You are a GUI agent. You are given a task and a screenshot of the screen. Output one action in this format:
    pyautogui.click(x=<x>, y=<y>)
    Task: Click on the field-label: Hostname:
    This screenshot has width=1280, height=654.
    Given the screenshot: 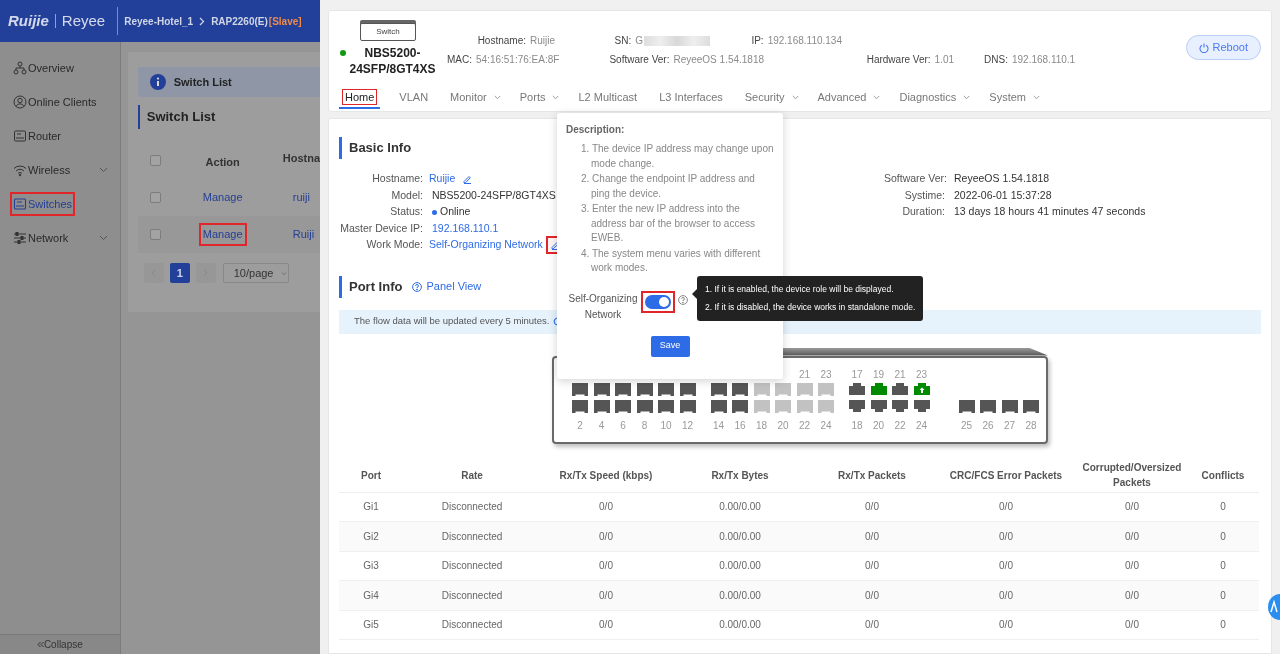 What is the action you would take?
    pyautogui.click(x=501, y=41)
    